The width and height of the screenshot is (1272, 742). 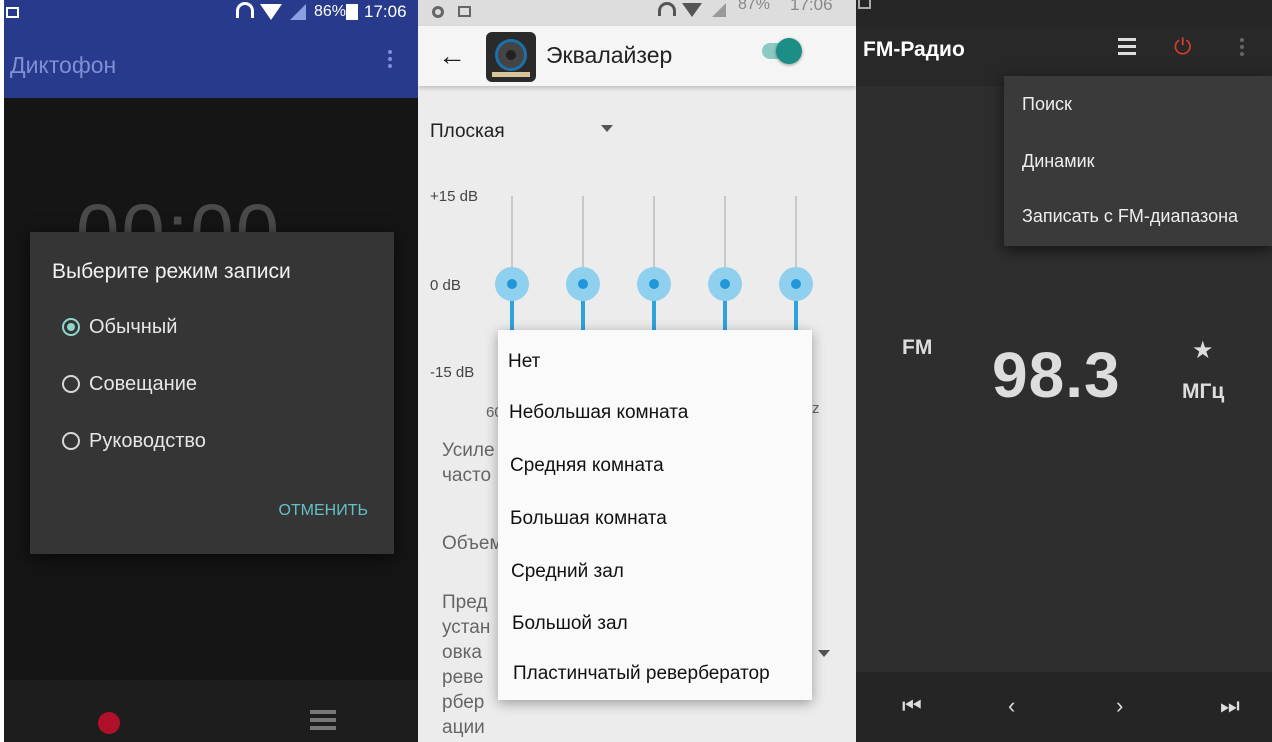 I want to click on overflow-menu: Поиск Динамик Записать с FM-диапазона, so click(x=1138, y=161).